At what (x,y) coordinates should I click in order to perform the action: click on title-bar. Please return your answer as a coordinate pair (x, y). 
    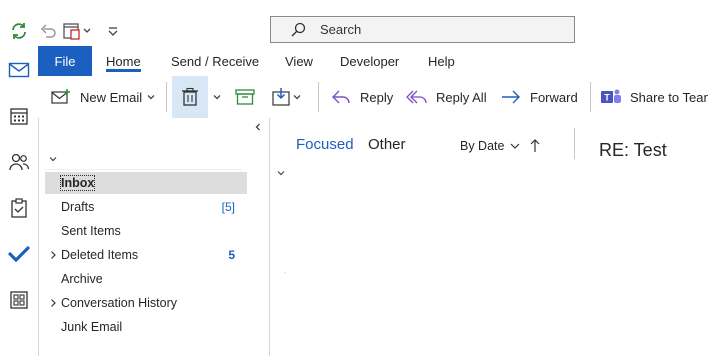
    Looking at the image, I should click on (354, 23).